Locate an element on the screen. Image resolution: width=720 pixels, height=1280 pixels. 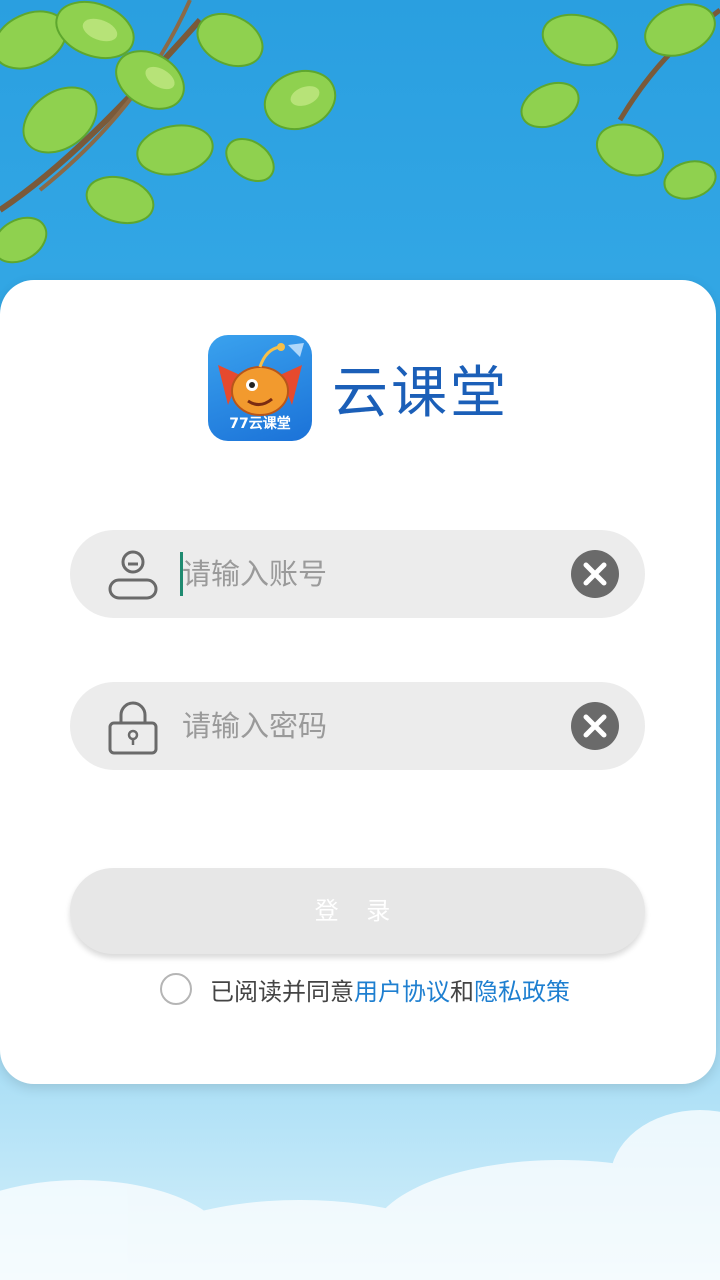
app-logo: 77云课堂 is located at coordinates (260, 388).